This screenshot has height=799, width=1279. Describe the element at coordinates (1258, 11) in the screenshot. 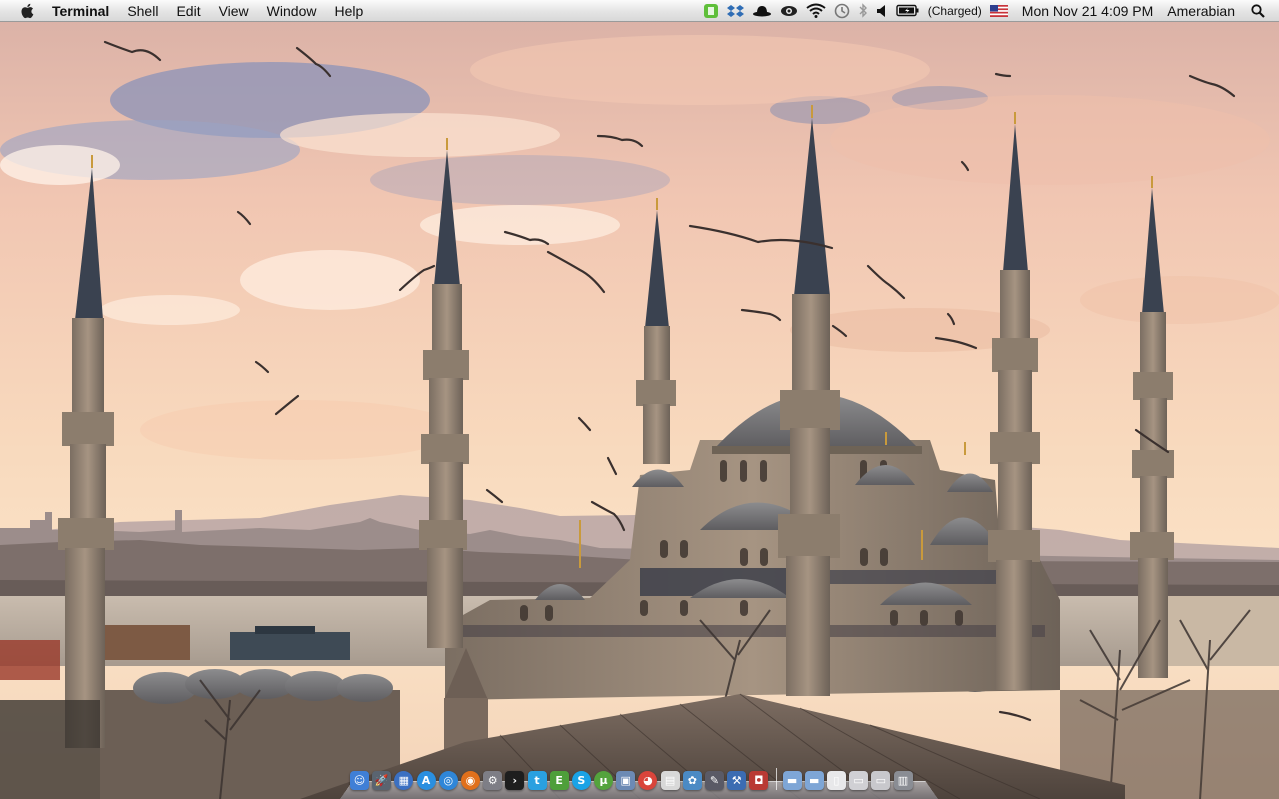

I see `spotlight-icon` at that location.